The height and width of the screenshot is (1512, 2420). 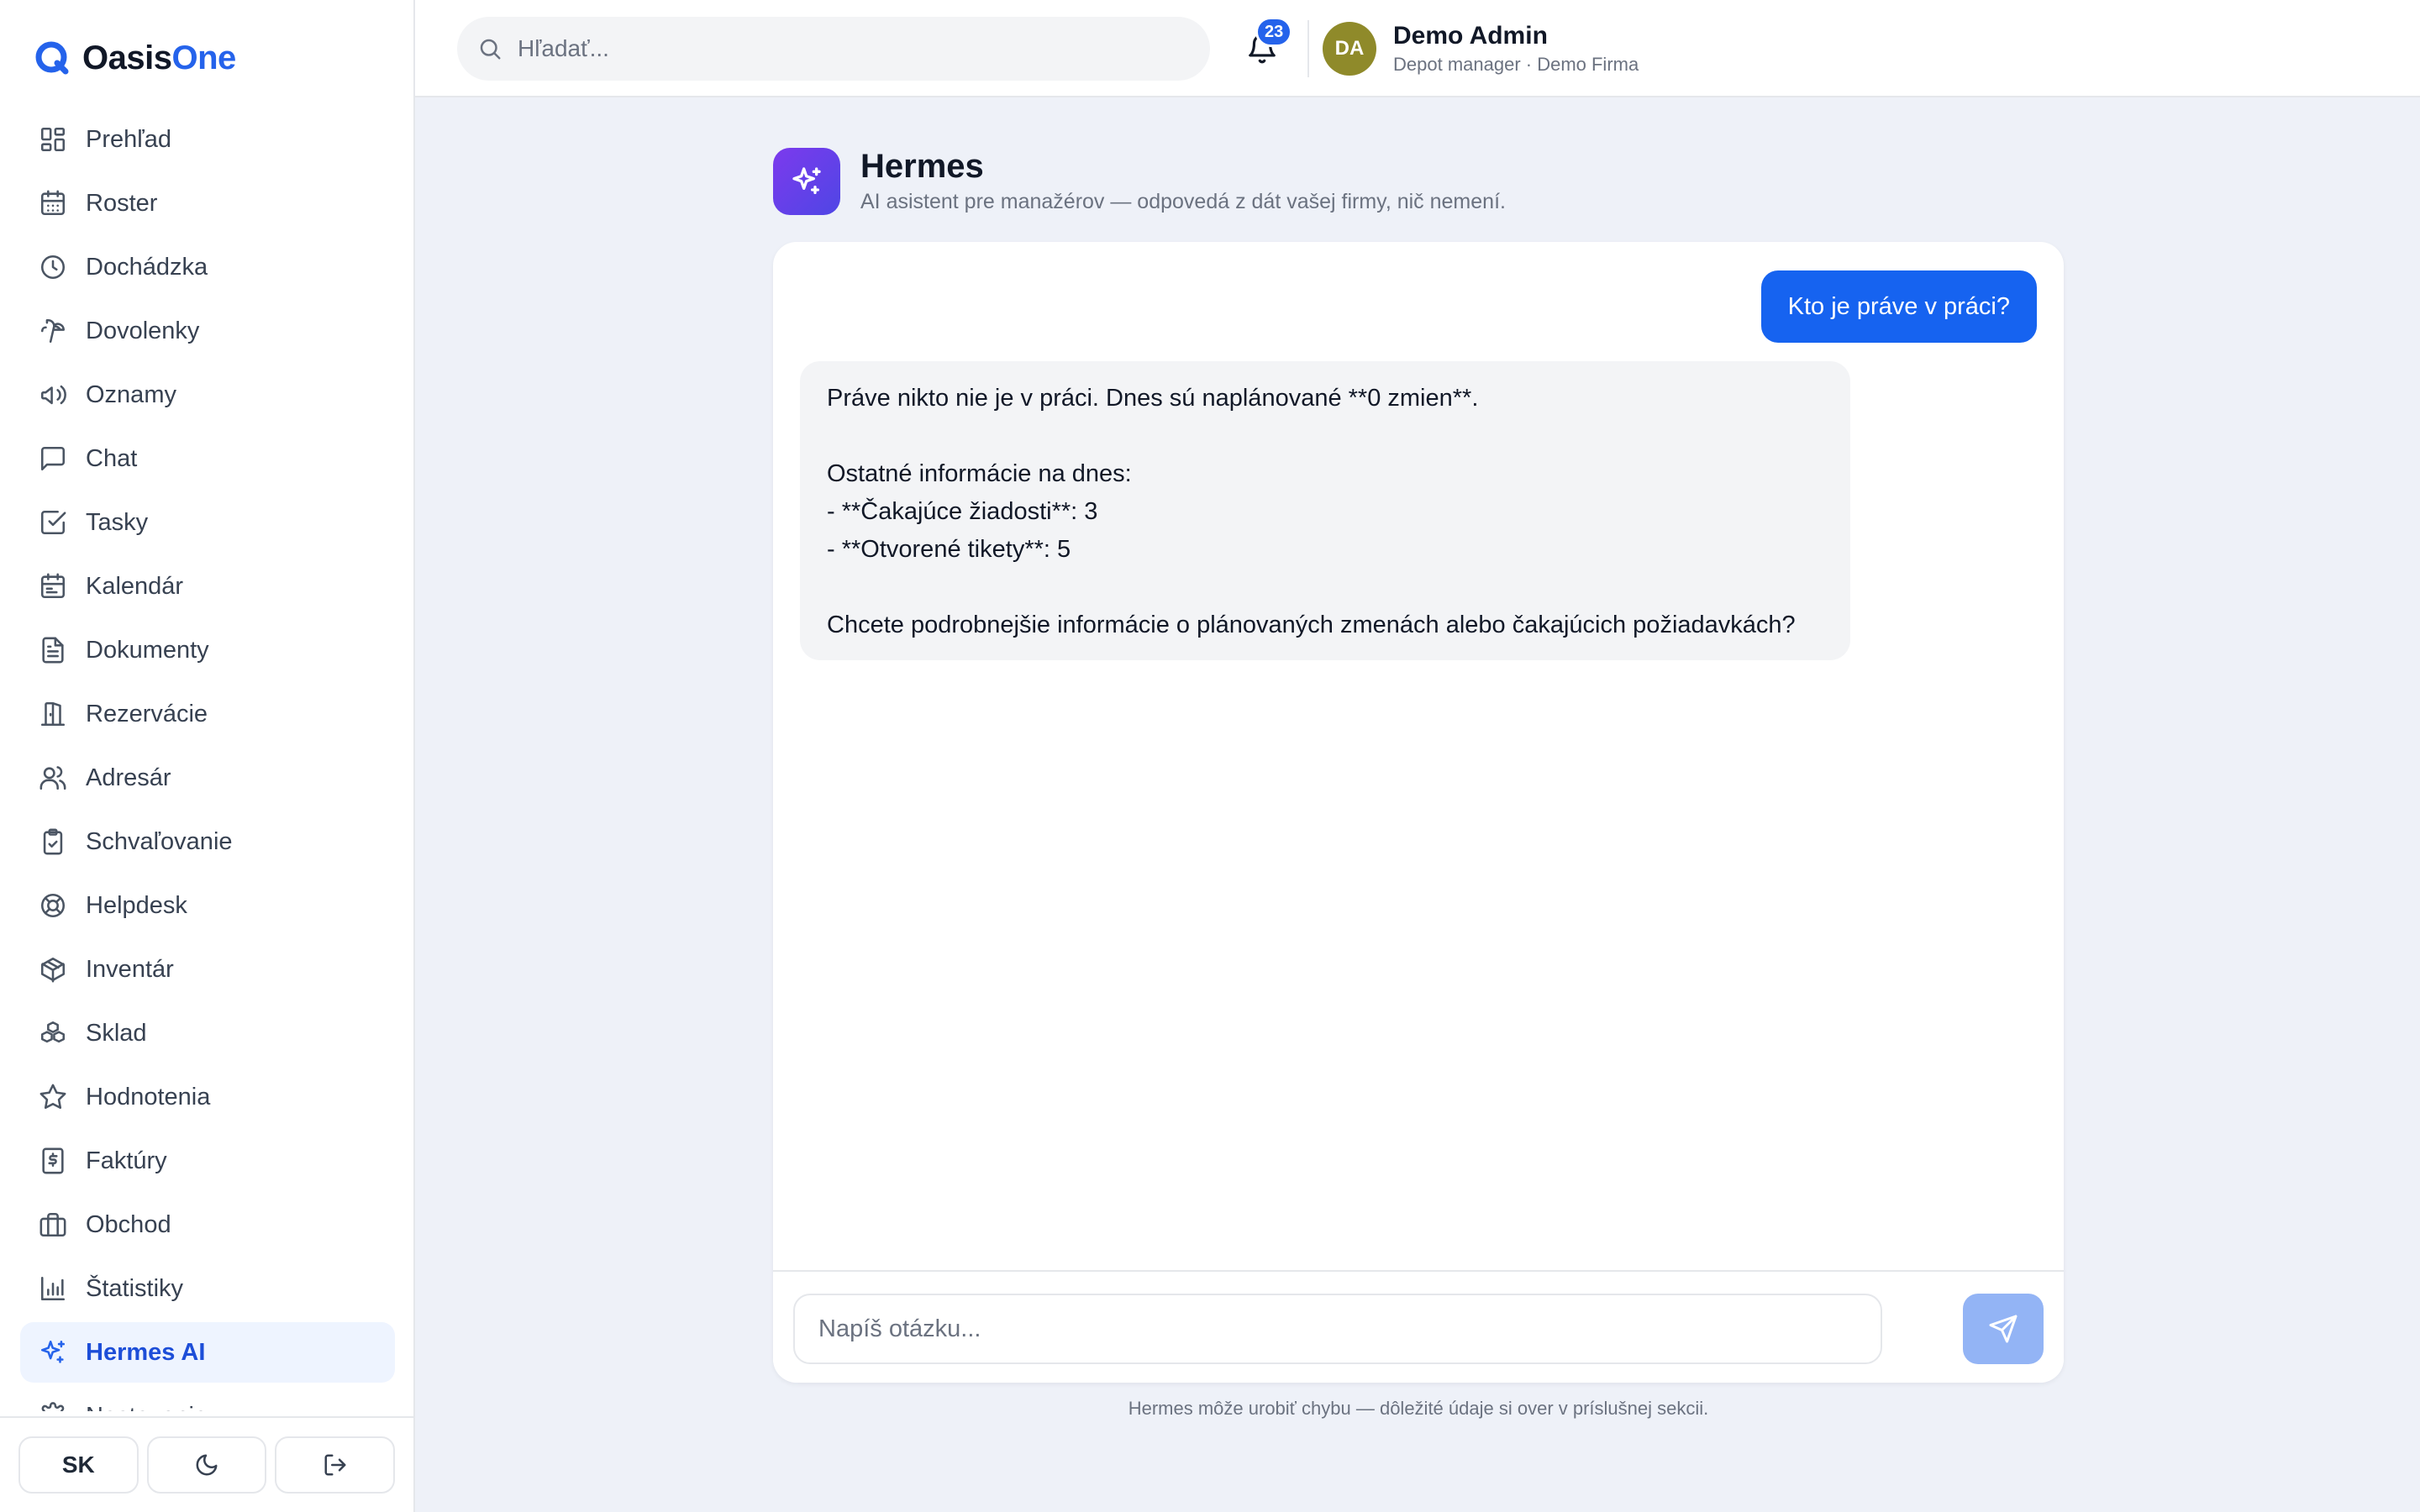 What do you see at coordinates (146, 1352) in the screenshot?
I see `sidebar-item-label: Hermes AI` at bounding box center [146, 1352].